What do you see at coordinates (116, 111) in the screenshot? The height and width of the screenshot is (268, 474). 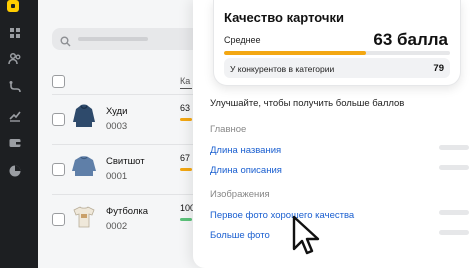 I see `product-name: Худи` at bounding box center [116, 111].